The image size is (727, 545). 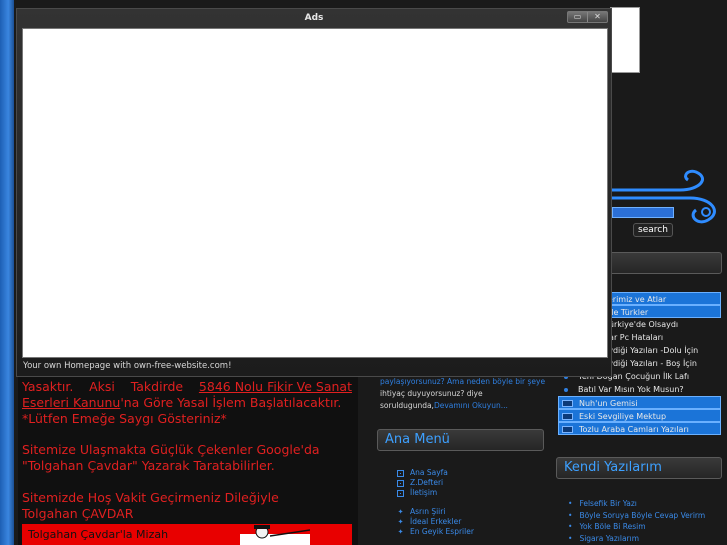 I want to click on menu-item-iletisim: İletişim, so click(x=472, y=493).